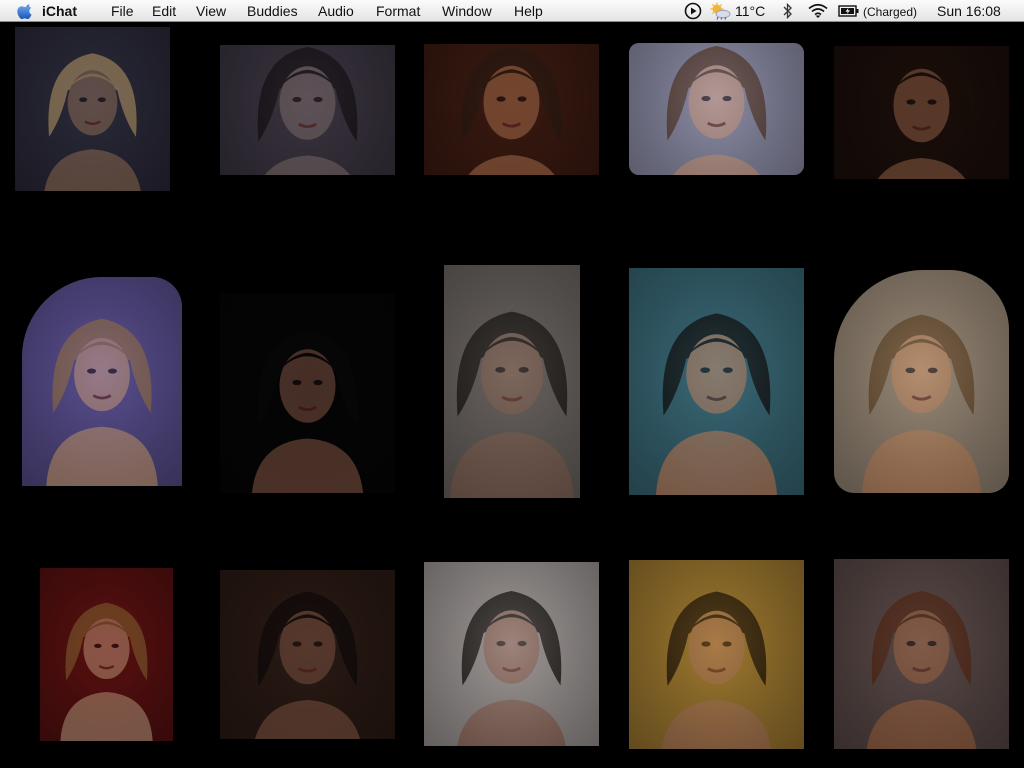  I want to click on menu-audio: Audio, so click(336, 11).